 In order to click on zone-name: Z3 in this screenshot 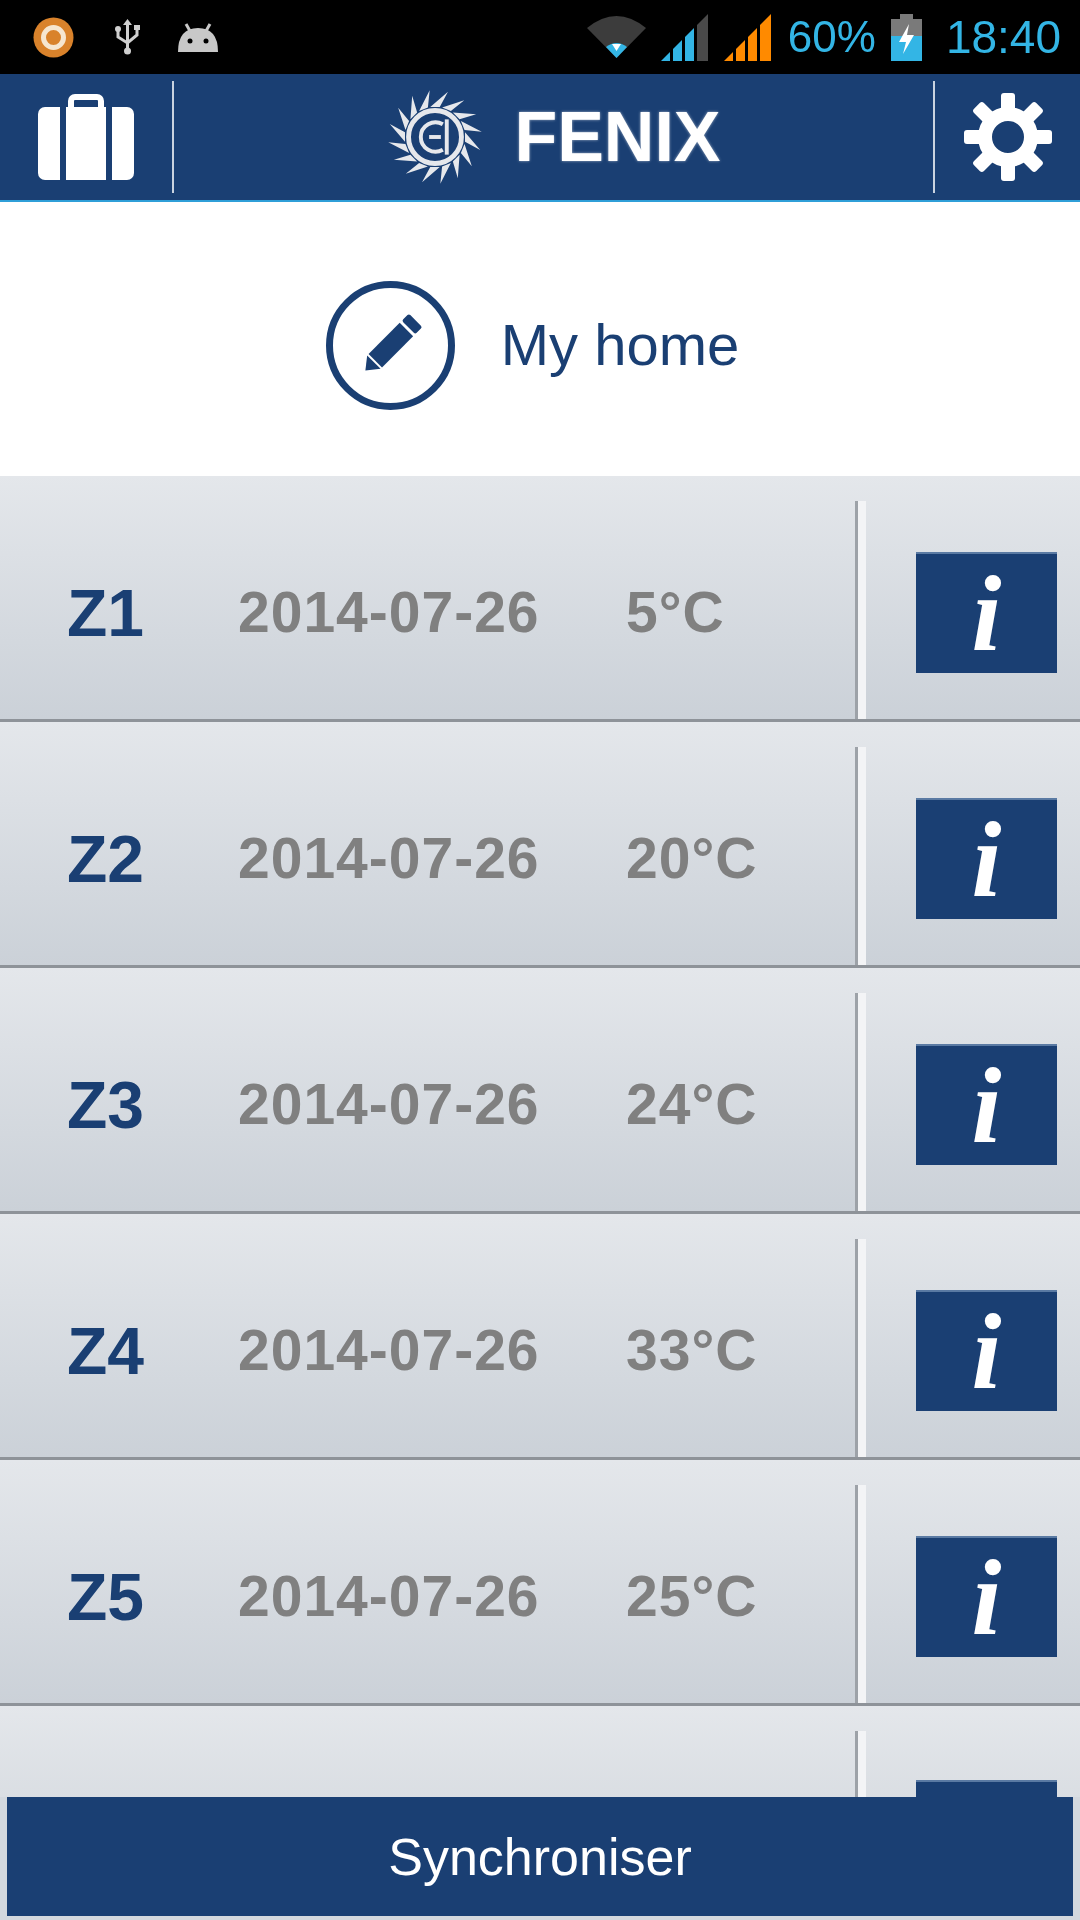, I will do `click(106, 1104)`.